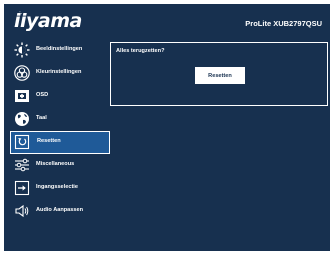 The image size is (334, 255). I want to click on reset-button: Resetten, so click(220, 75).